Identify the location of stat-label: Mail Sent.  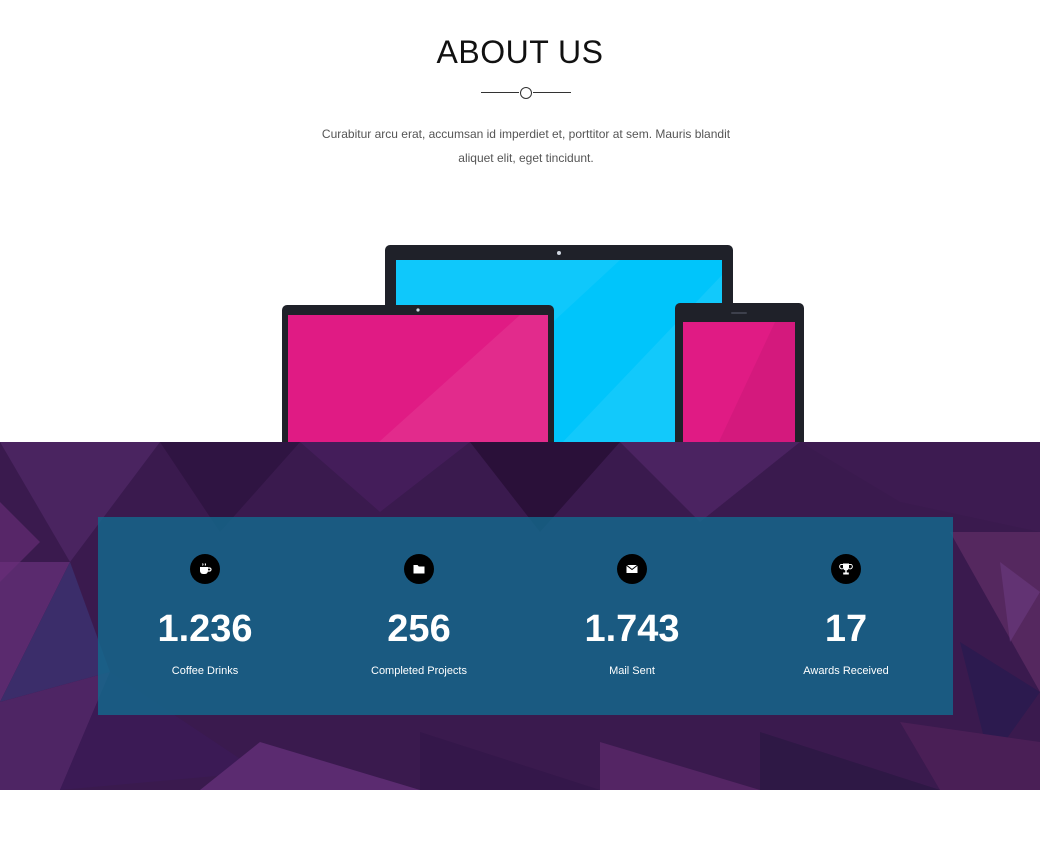
(632, 671).